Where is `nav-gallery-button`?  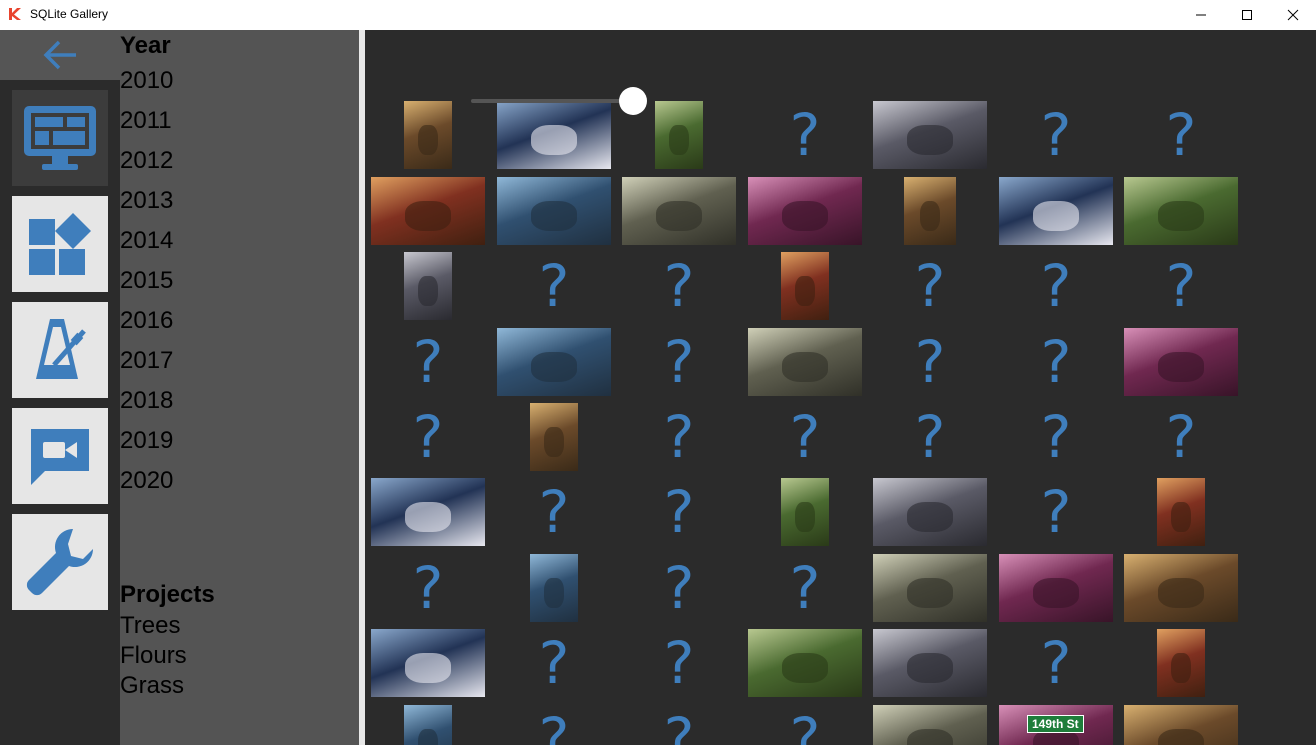 nav-gallery-button is located at coordinates (60, 138).